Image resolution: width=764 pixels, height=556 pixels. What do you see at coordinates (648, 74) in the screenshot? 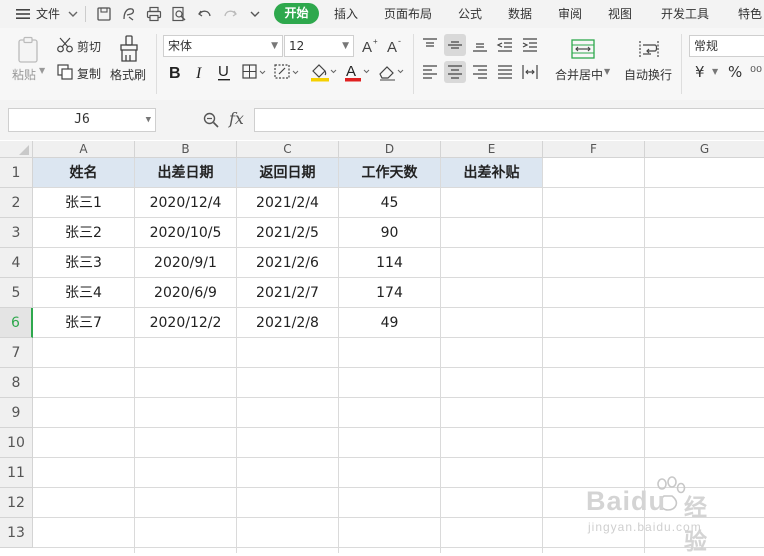
I see `wrap-text-button: 自动换行` at bounding box center [648, 74].